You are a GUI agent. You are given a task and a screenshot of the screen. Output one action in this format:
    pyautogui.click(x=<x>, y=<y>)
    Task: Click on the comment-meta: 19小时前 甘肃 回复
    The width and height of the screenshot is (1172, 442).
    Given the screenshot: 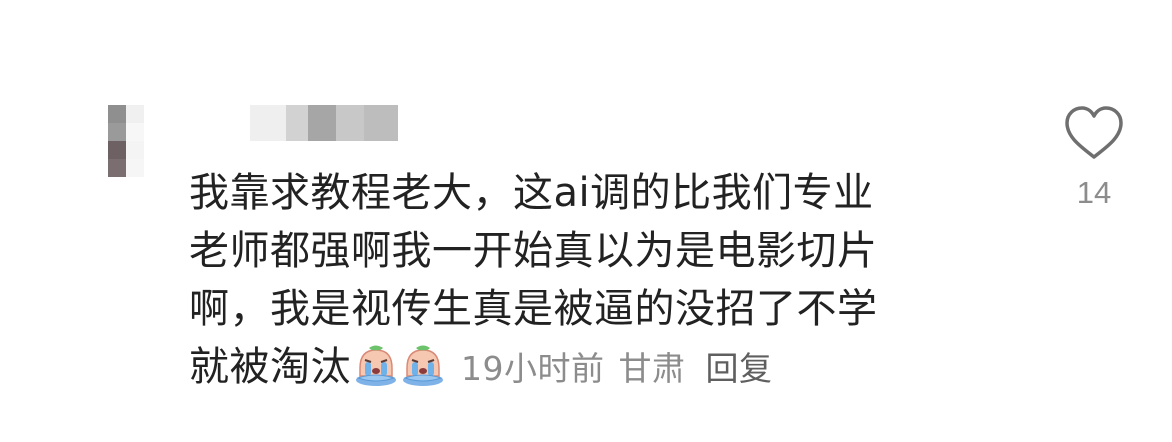 What is the action you would take?
    pyautogui.click(x=624, y=368)
    